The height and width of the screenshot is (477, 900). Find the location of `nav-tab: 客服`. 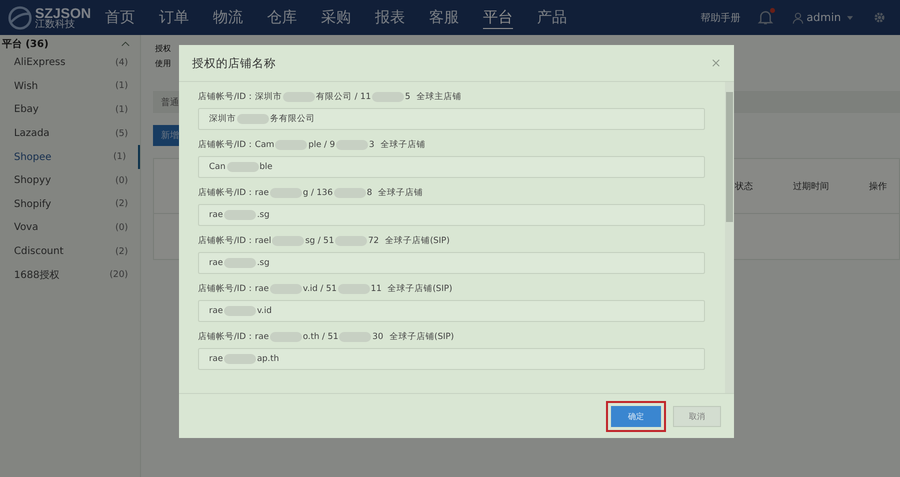

nav-tab: 客服 is located at coordinates (444, 17).